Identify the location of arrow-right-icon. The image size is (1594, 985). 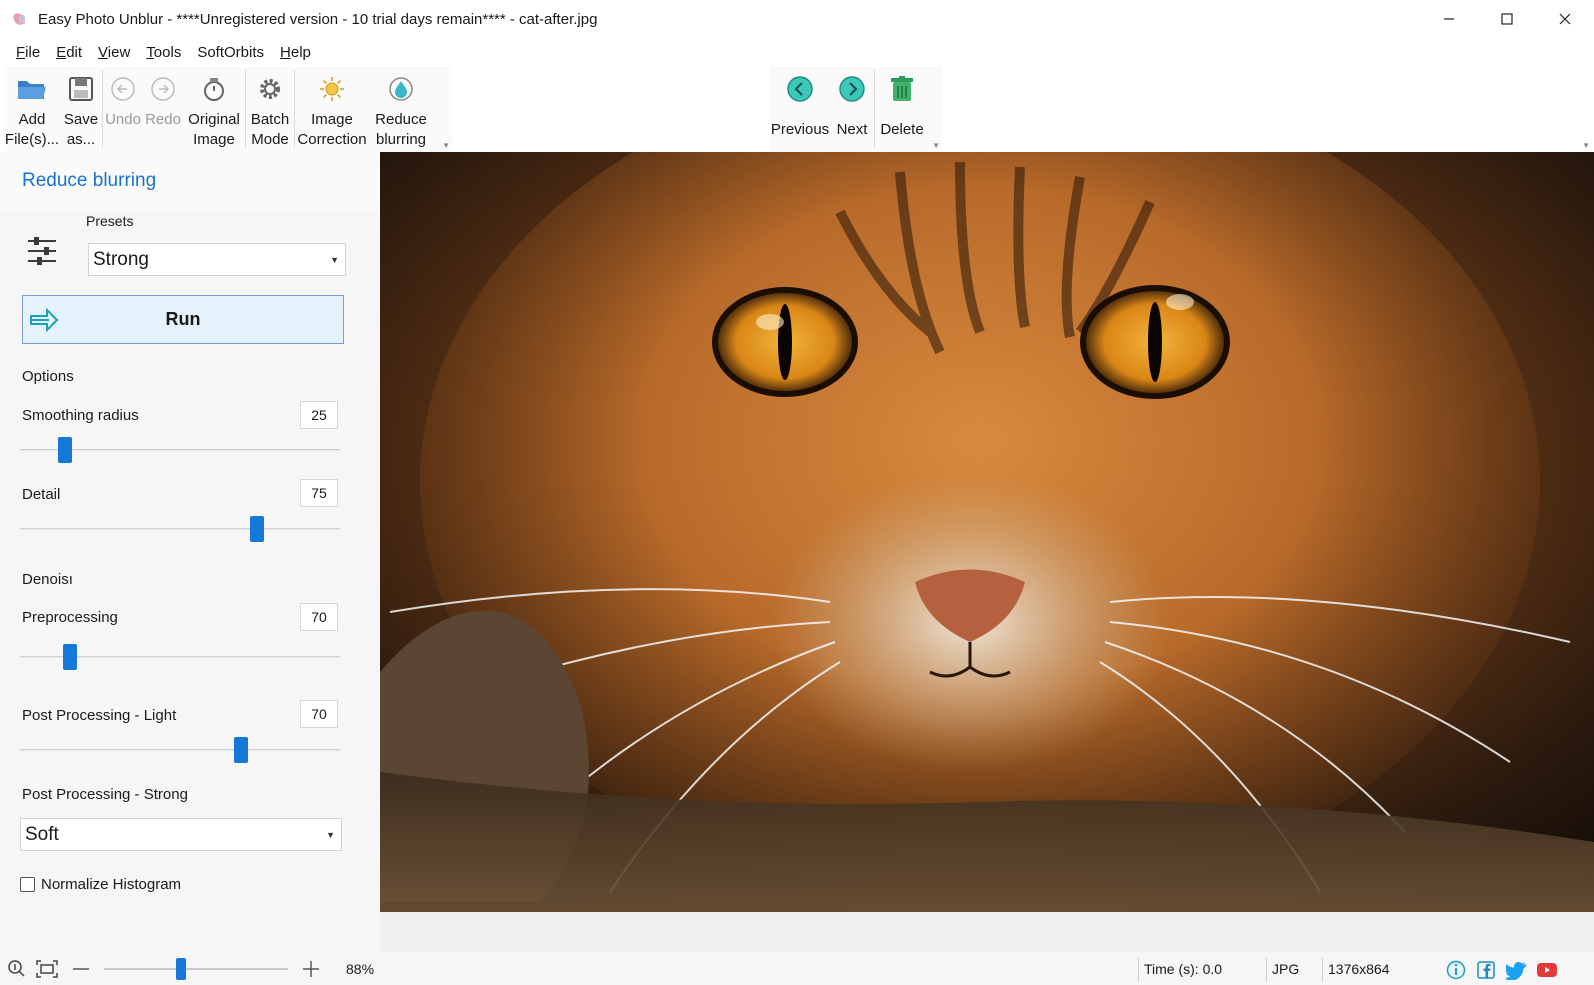
(44, 320).